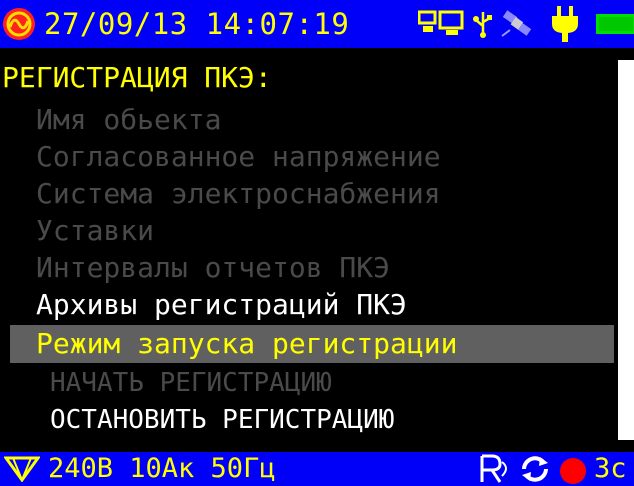  I want to click on page-title: РЕГИСТРАЦИЯ ПКЭ:, so click(137, 77).